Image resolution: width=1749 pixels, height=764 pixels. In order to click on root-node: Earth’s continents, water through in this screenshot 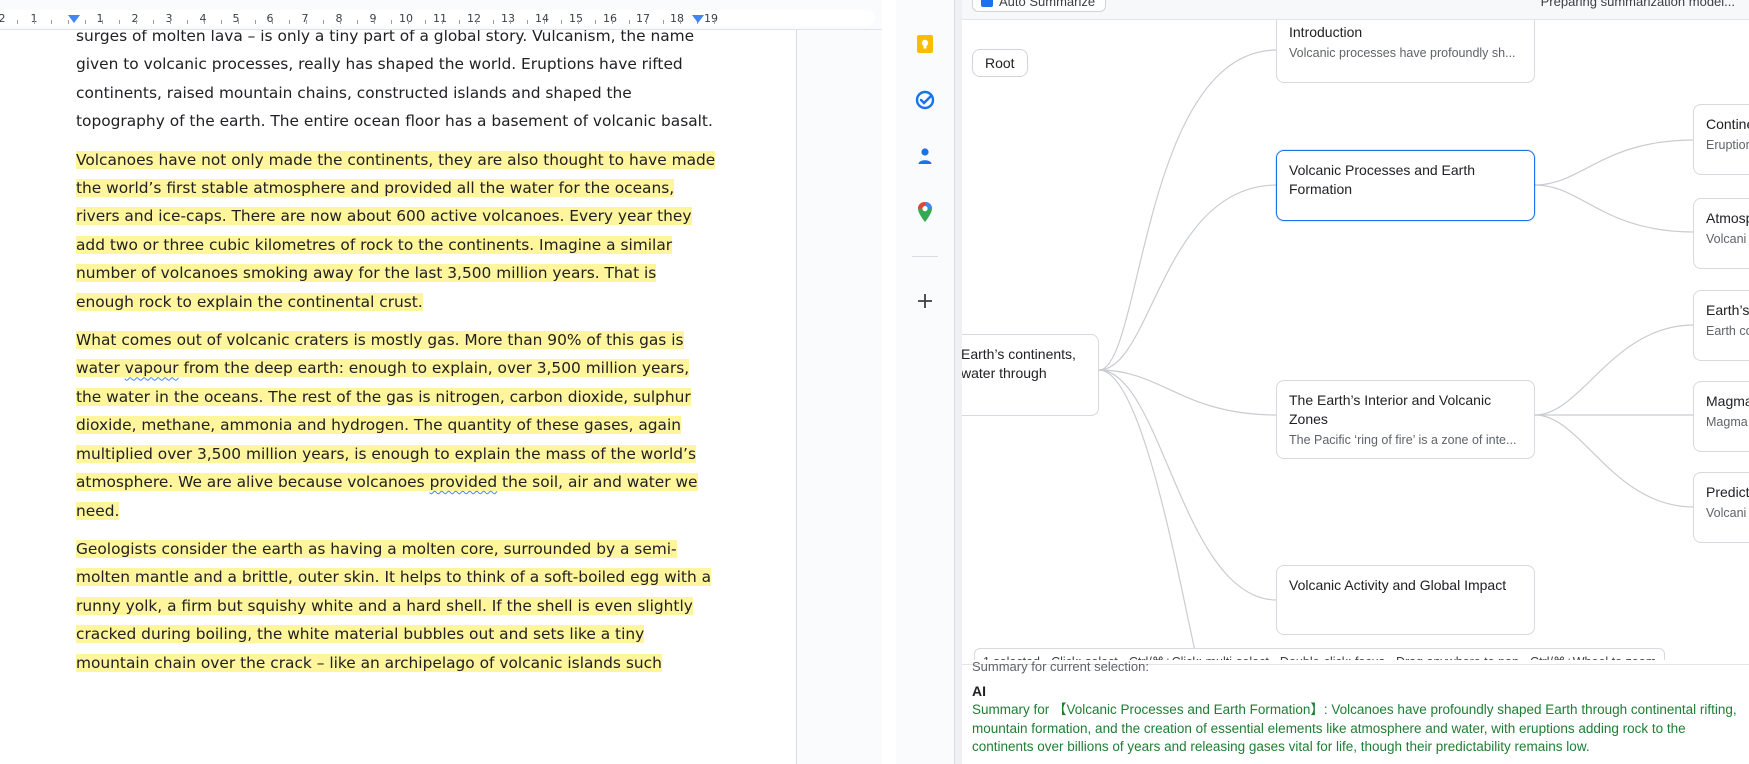, I will do `click(1030, 375)`.